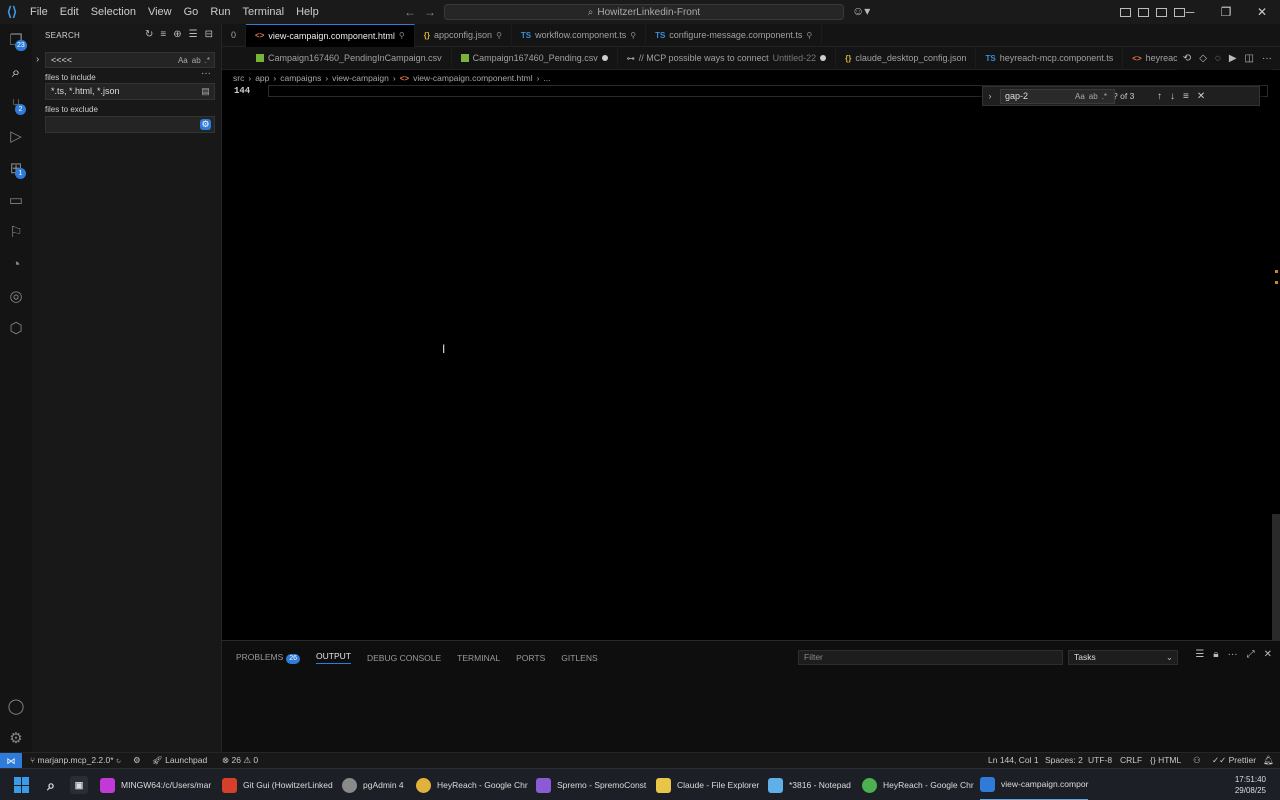  I want to click on menu-selection: Selection, so click(113, 12).